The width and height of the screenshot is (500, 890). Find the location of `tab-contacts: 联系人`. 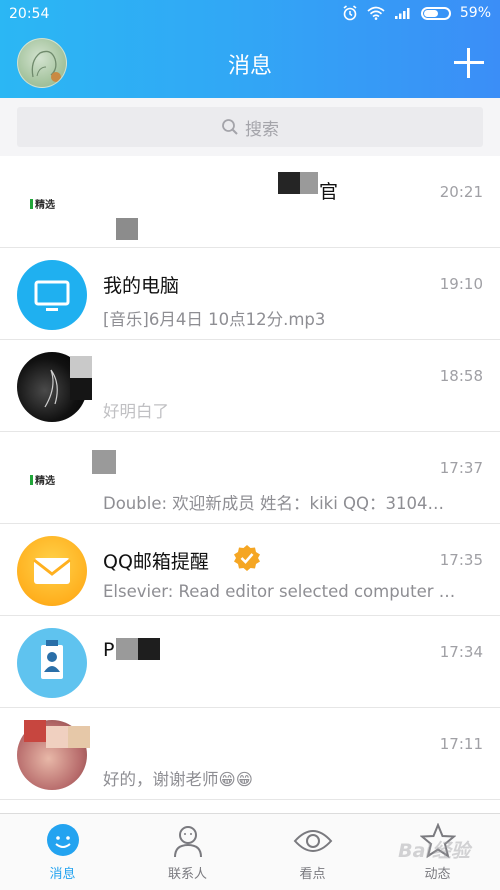

tab-contacts: 联系人 is located at coordinates (187, 852).